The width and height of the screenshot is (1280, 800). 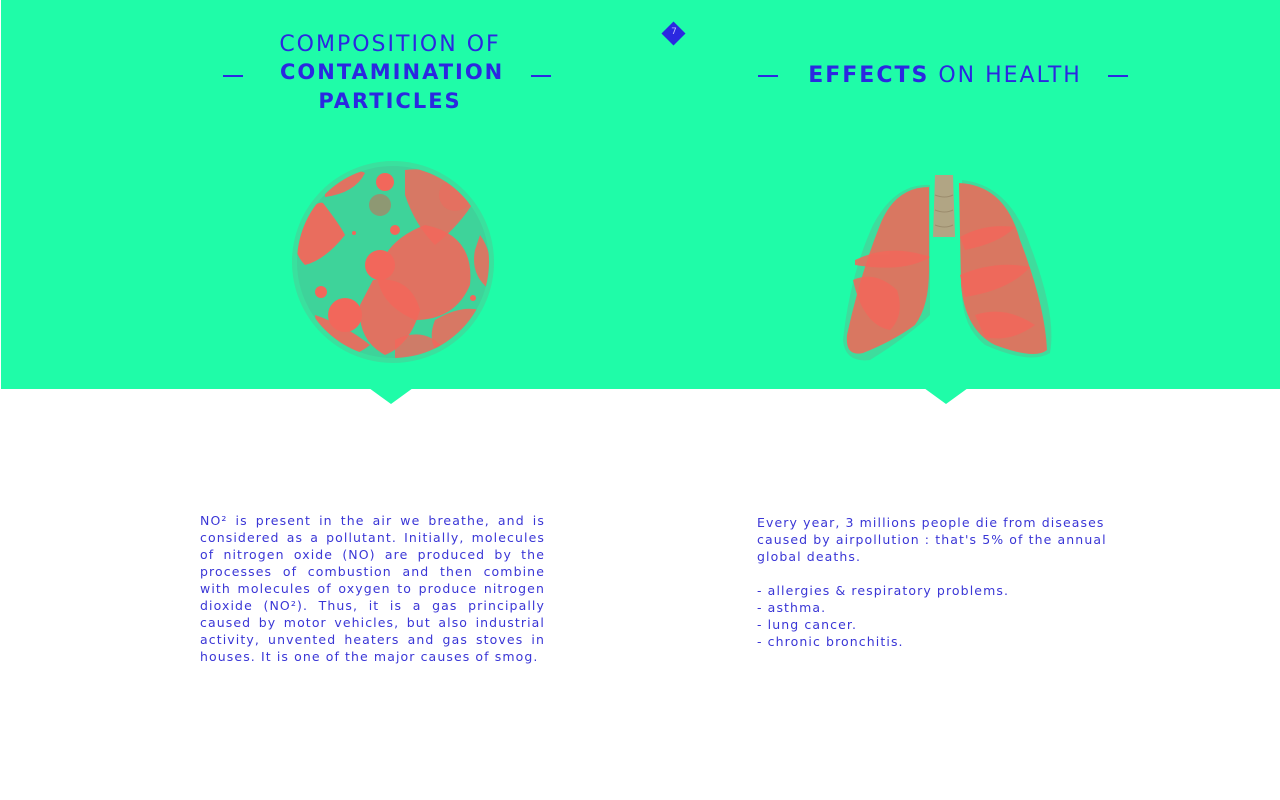 I want to click on right-heading: EFFECTS ON HEALTH, so click(x=945, y=76).